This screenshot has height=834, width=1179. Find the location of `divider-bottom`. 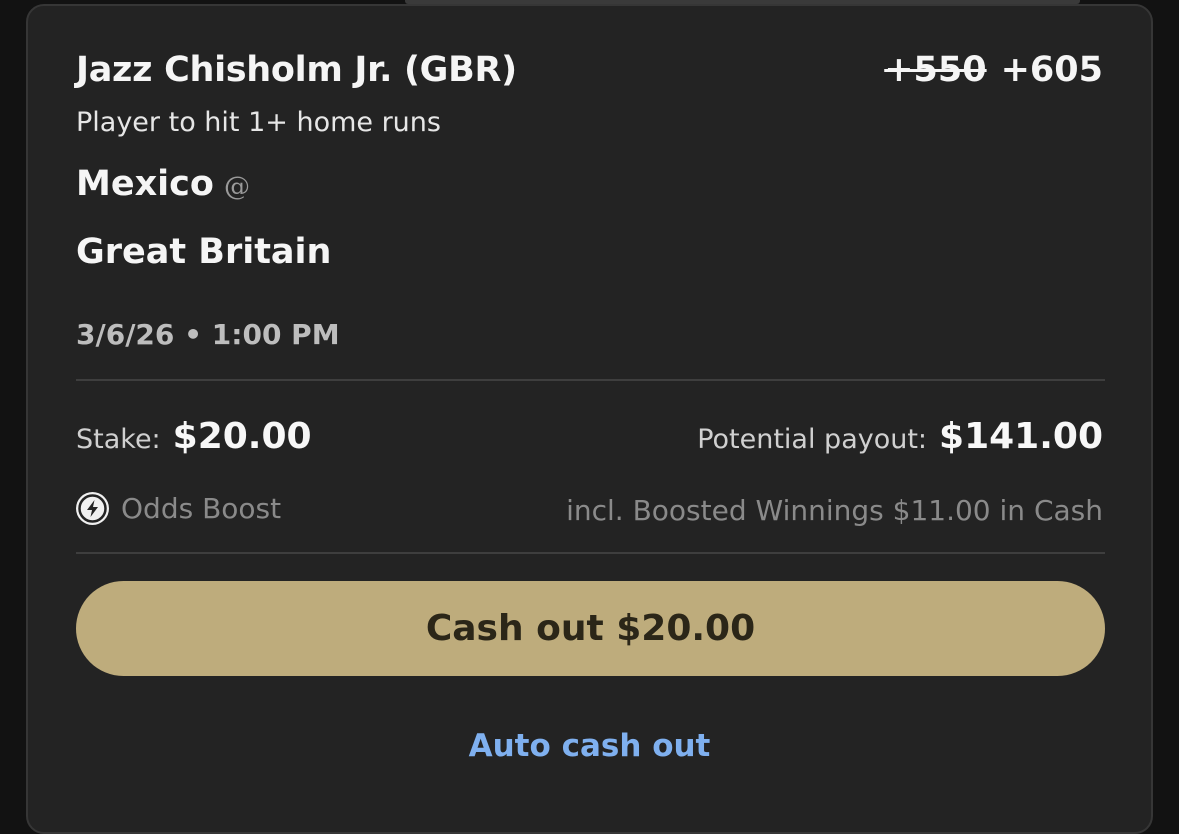

divider-bottom is located at coordinates (590, 553).